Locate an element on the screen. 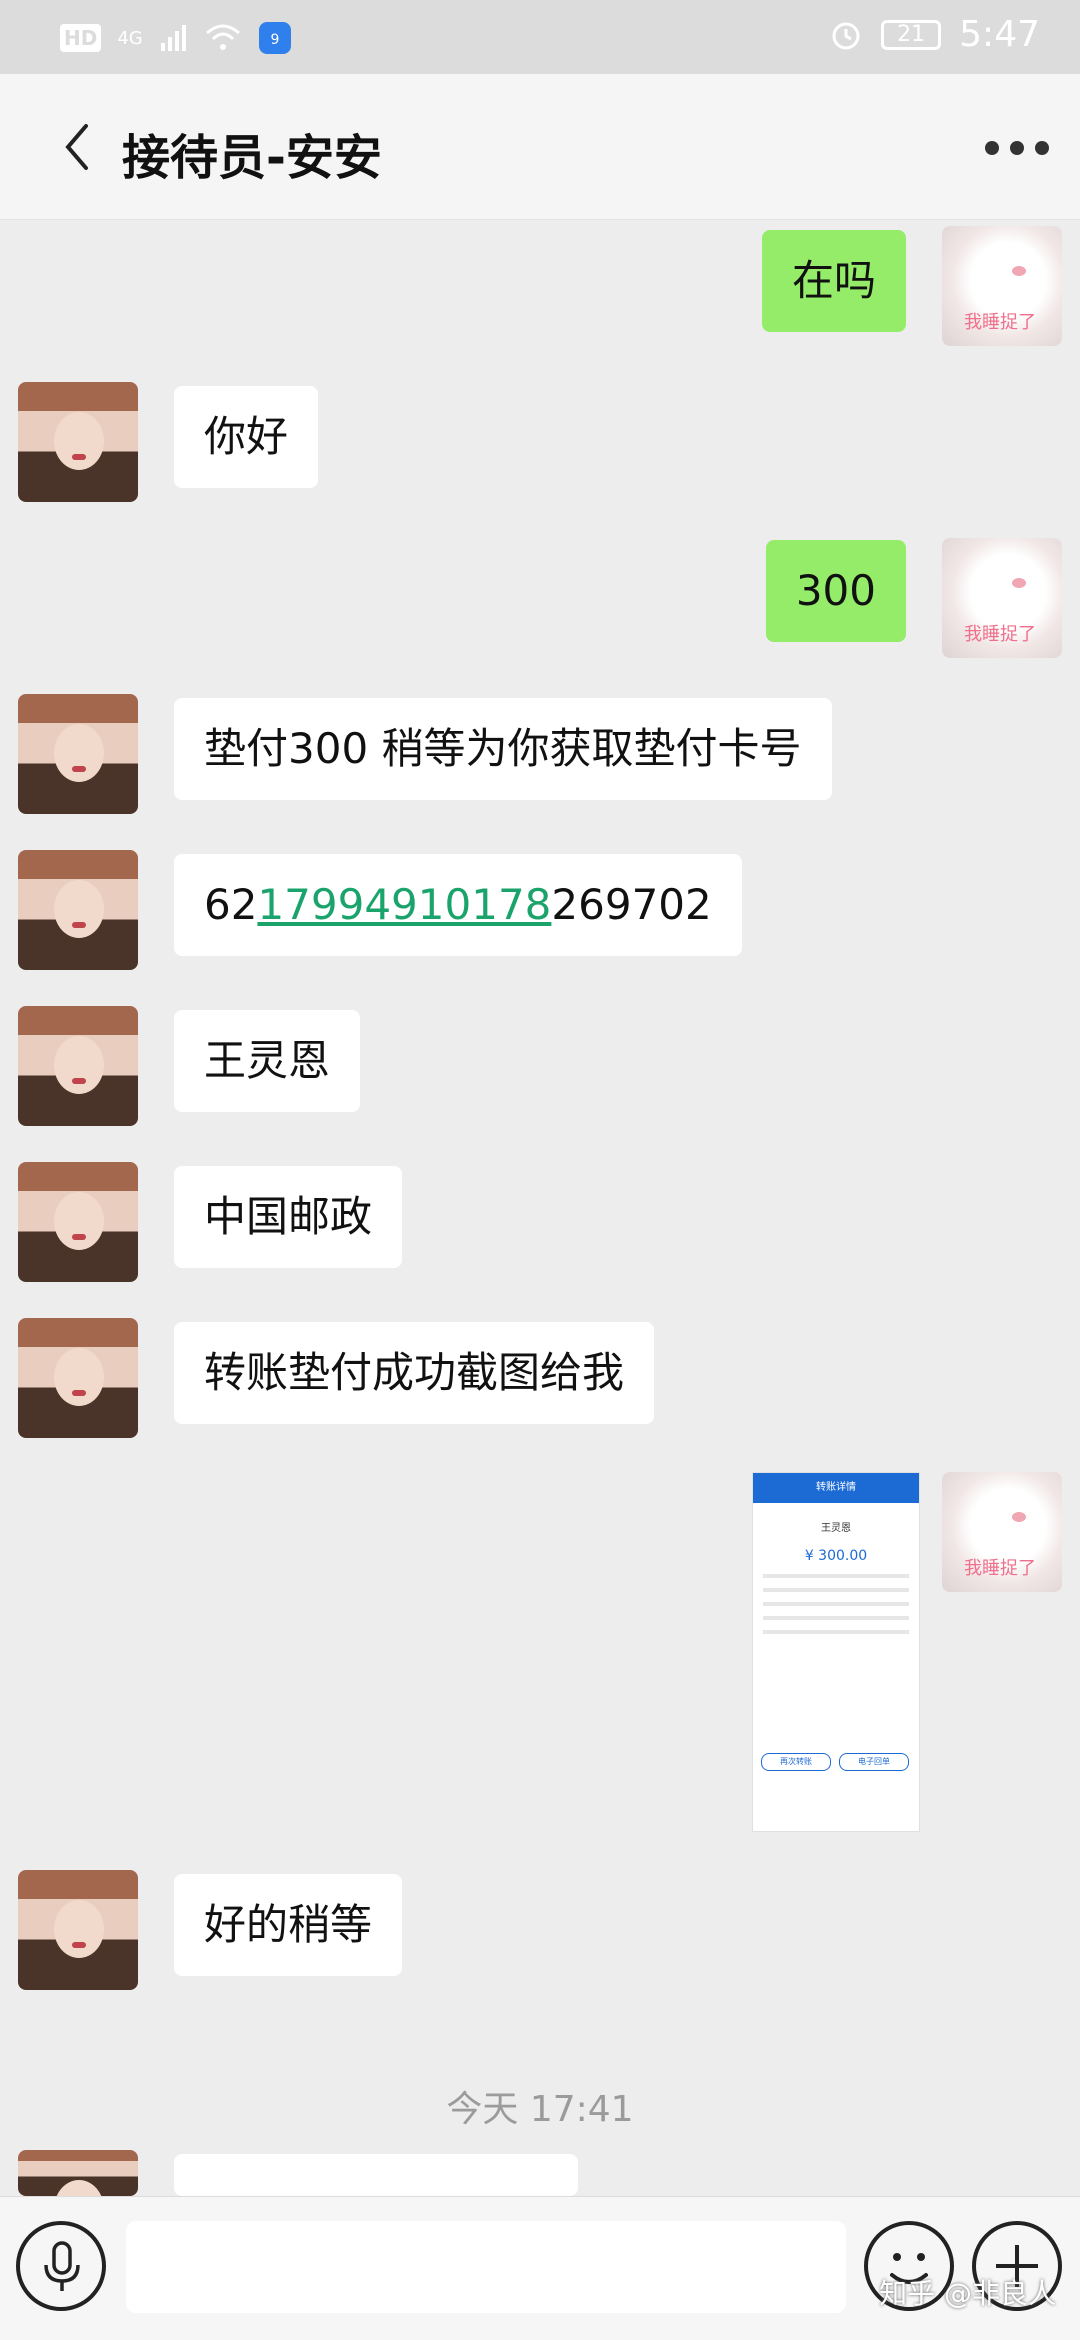 This screenshot has height=2340, width=1080. message-text: 你好 is located at coordinates (246, 436).